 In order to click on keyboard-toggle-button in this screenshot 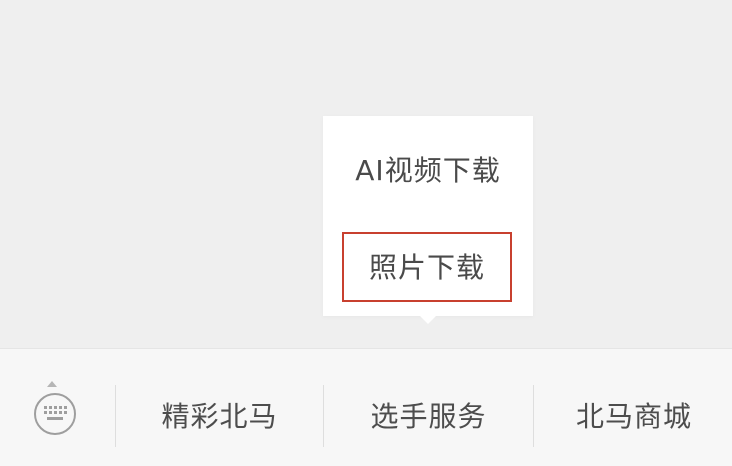, I will do `click(55, 417)`.